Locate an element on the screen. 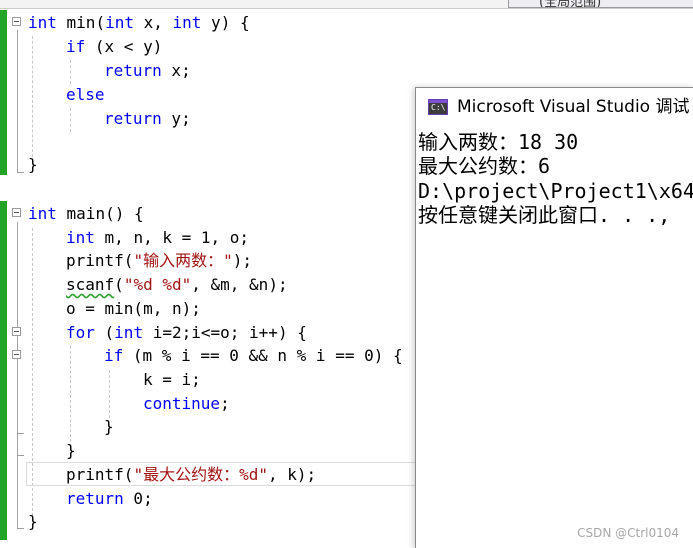 This screenshot has width=693, height=548. code-line: k = i; is located at coordinates (172, 380).